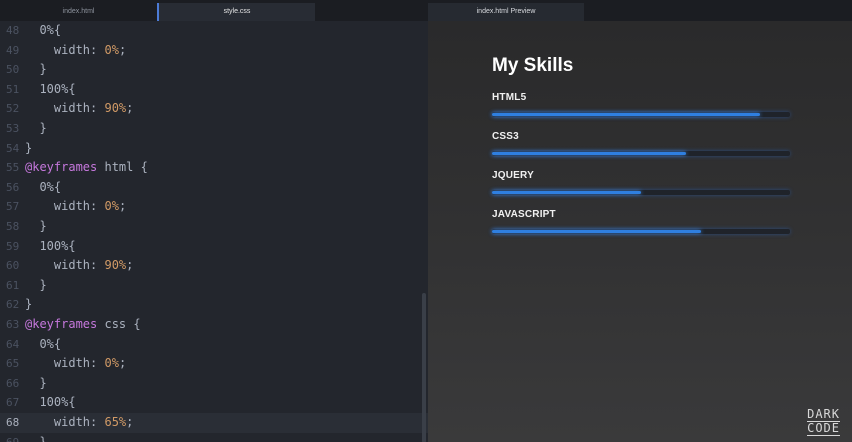 The image size is (852, 442). I want to click on code-line: 53 }, so click(214, 129).